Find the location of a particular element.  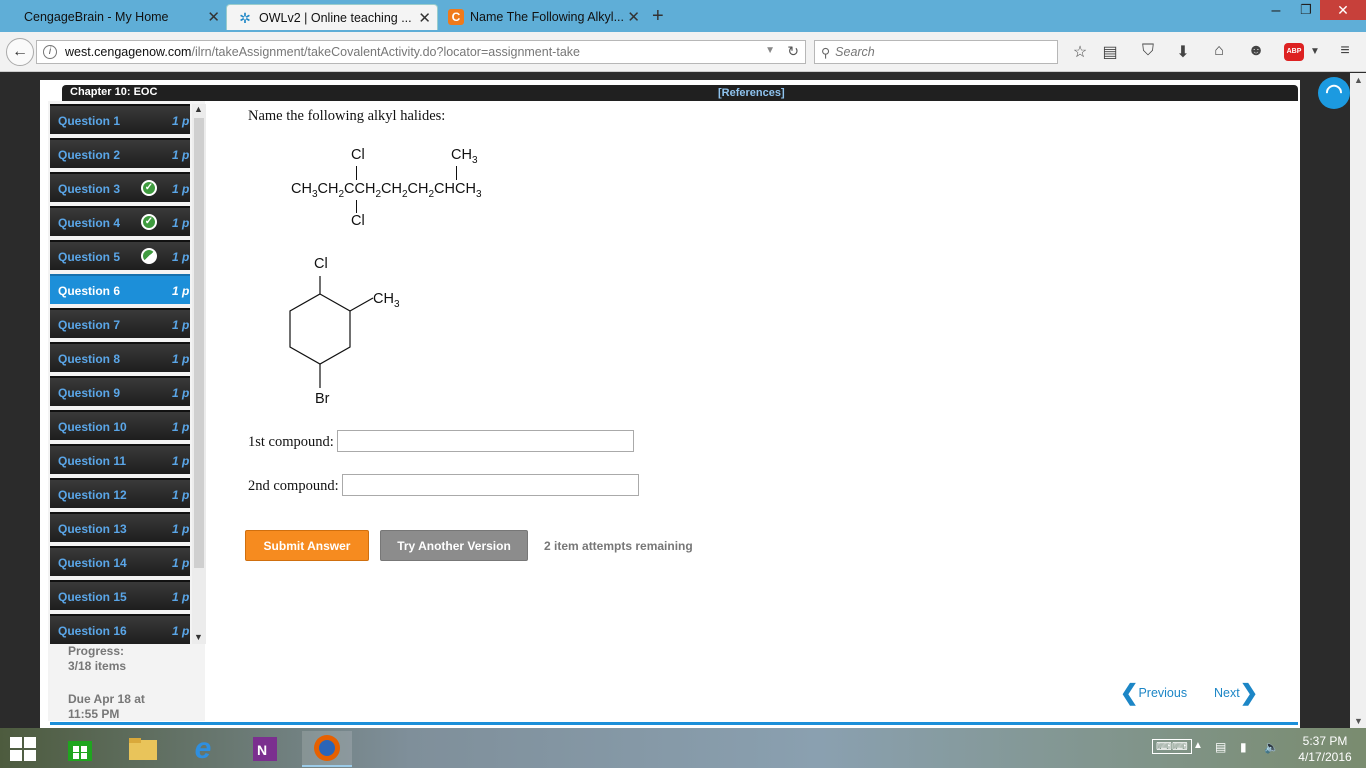

question-label: Question 6 is located at coordinates (89, 291).